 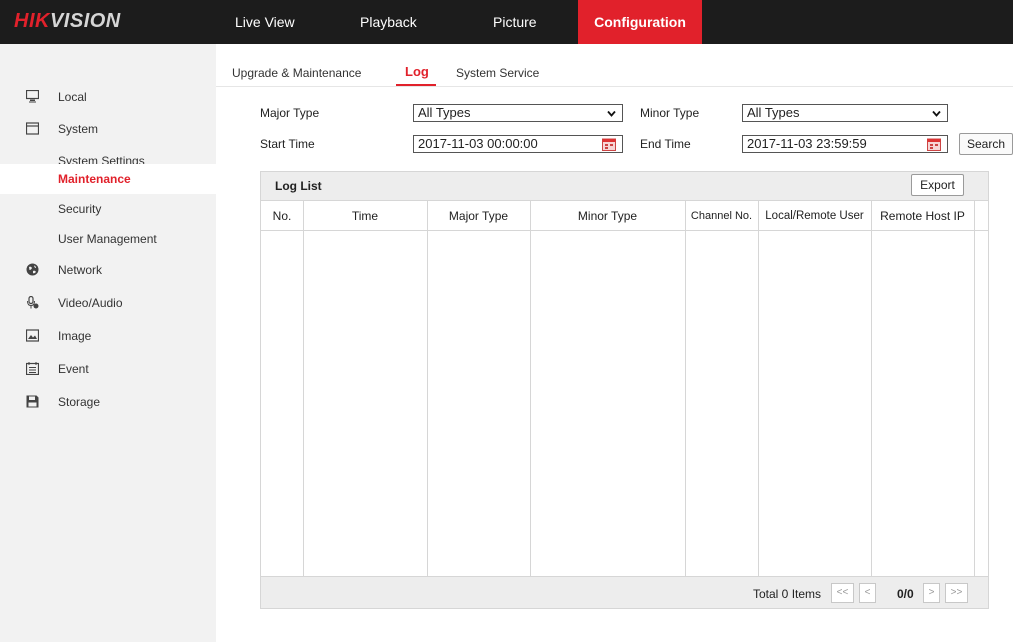 What do you see at coordinates (32, 335) in the screenshot?
I see `image-icon` at bounding box center [32, 335].